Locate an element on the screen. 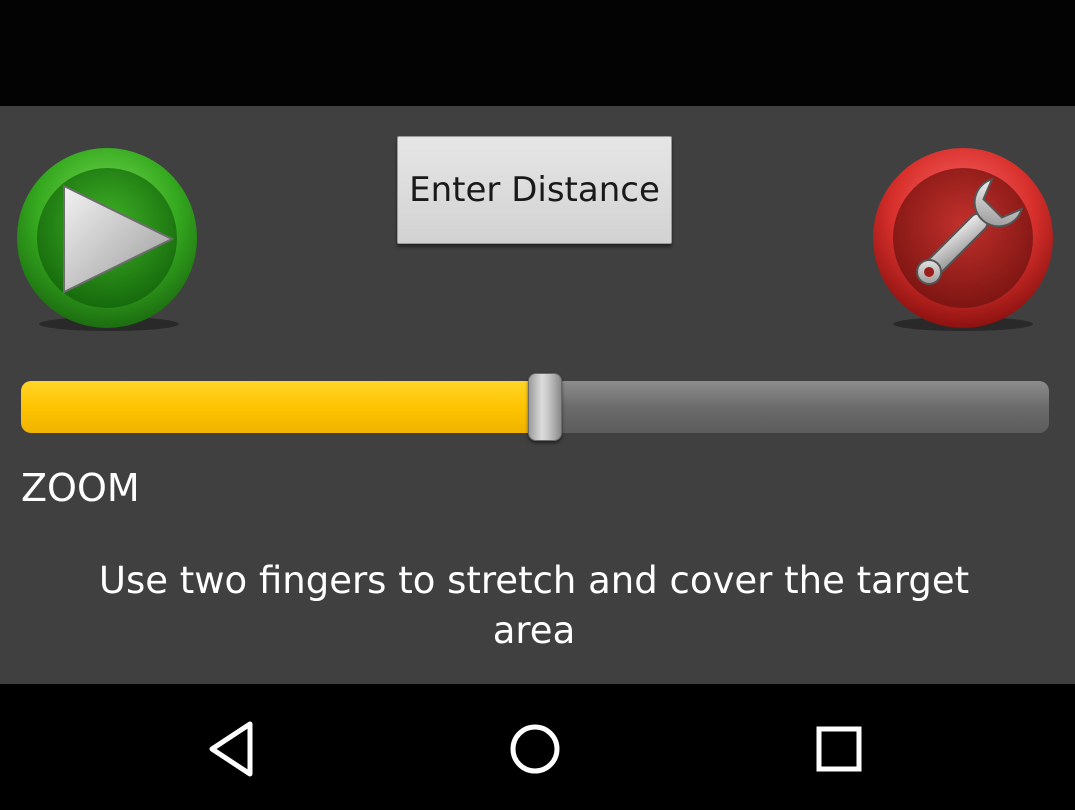 The height and width of the screenshot is (810, 1075). back-button is located at coordinates (233, 749).